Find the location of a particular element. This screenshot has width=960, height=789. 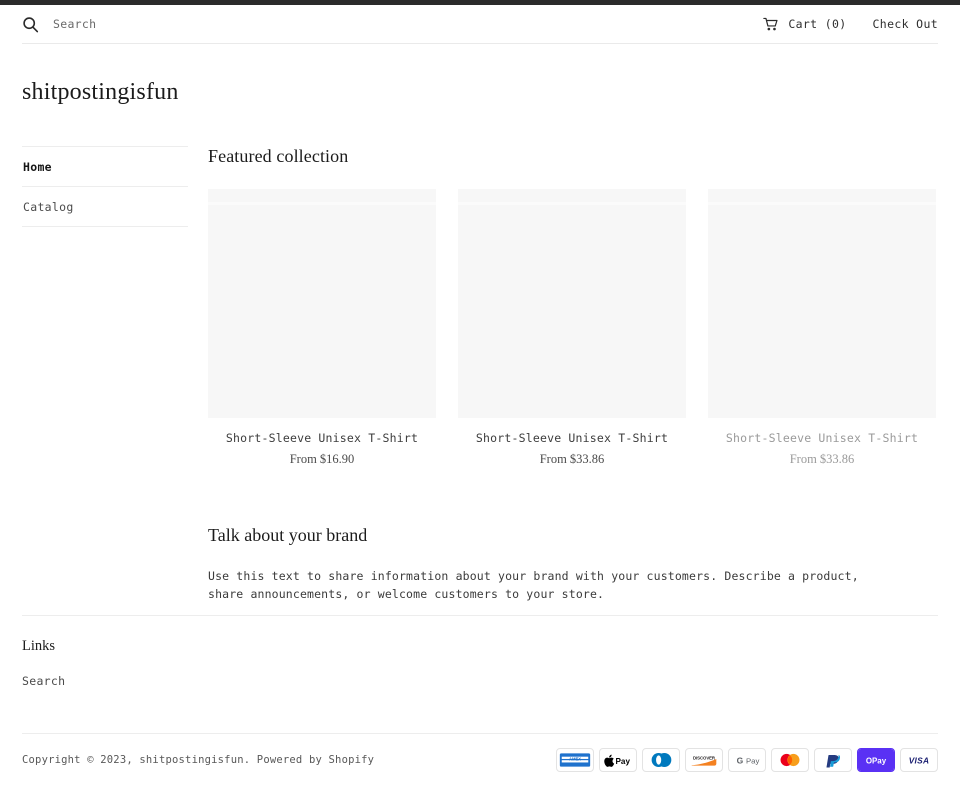

google-pay-icon: G Pay is located at coordinates (747, 760).